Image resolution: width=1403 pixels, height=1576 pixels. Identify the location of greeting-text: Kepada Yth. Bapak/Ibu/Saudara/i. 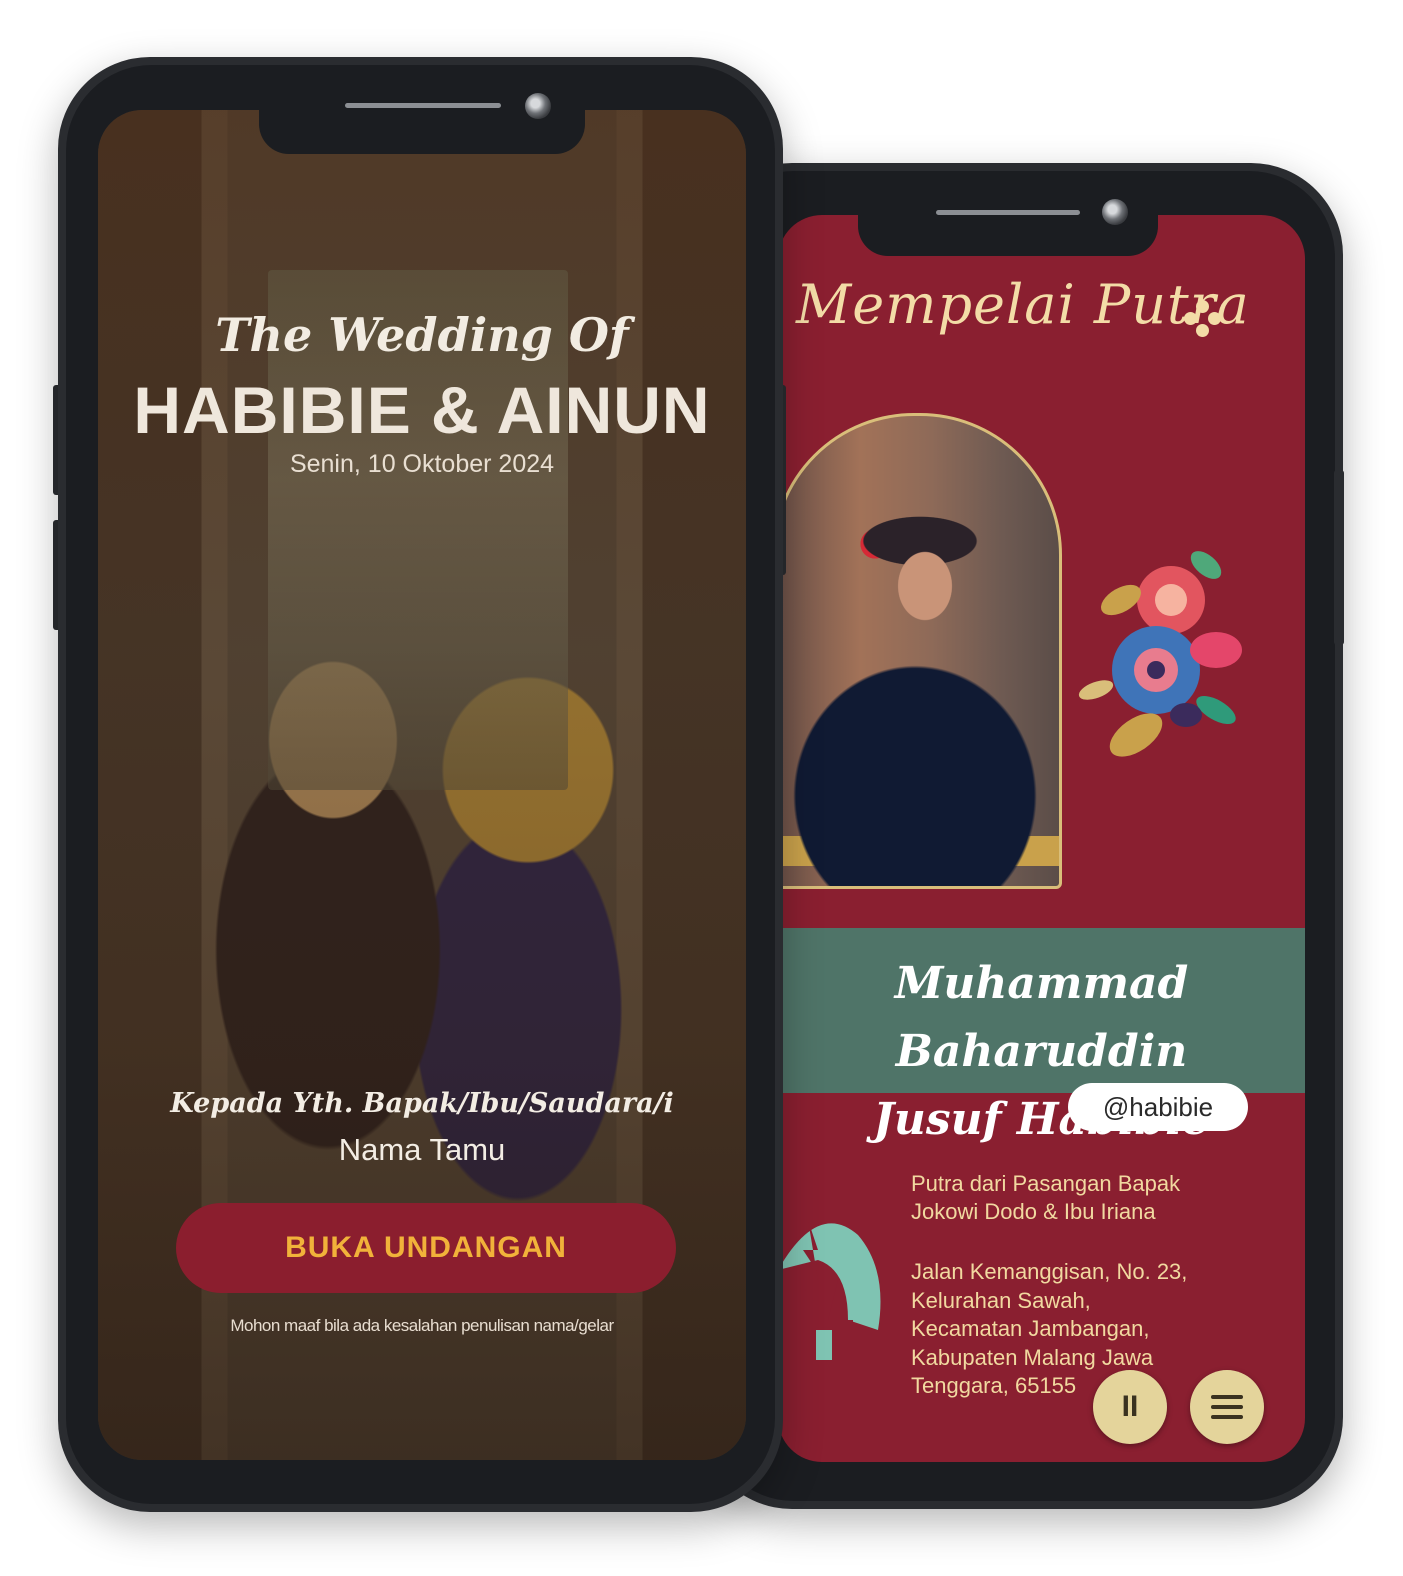
(422, 1103).